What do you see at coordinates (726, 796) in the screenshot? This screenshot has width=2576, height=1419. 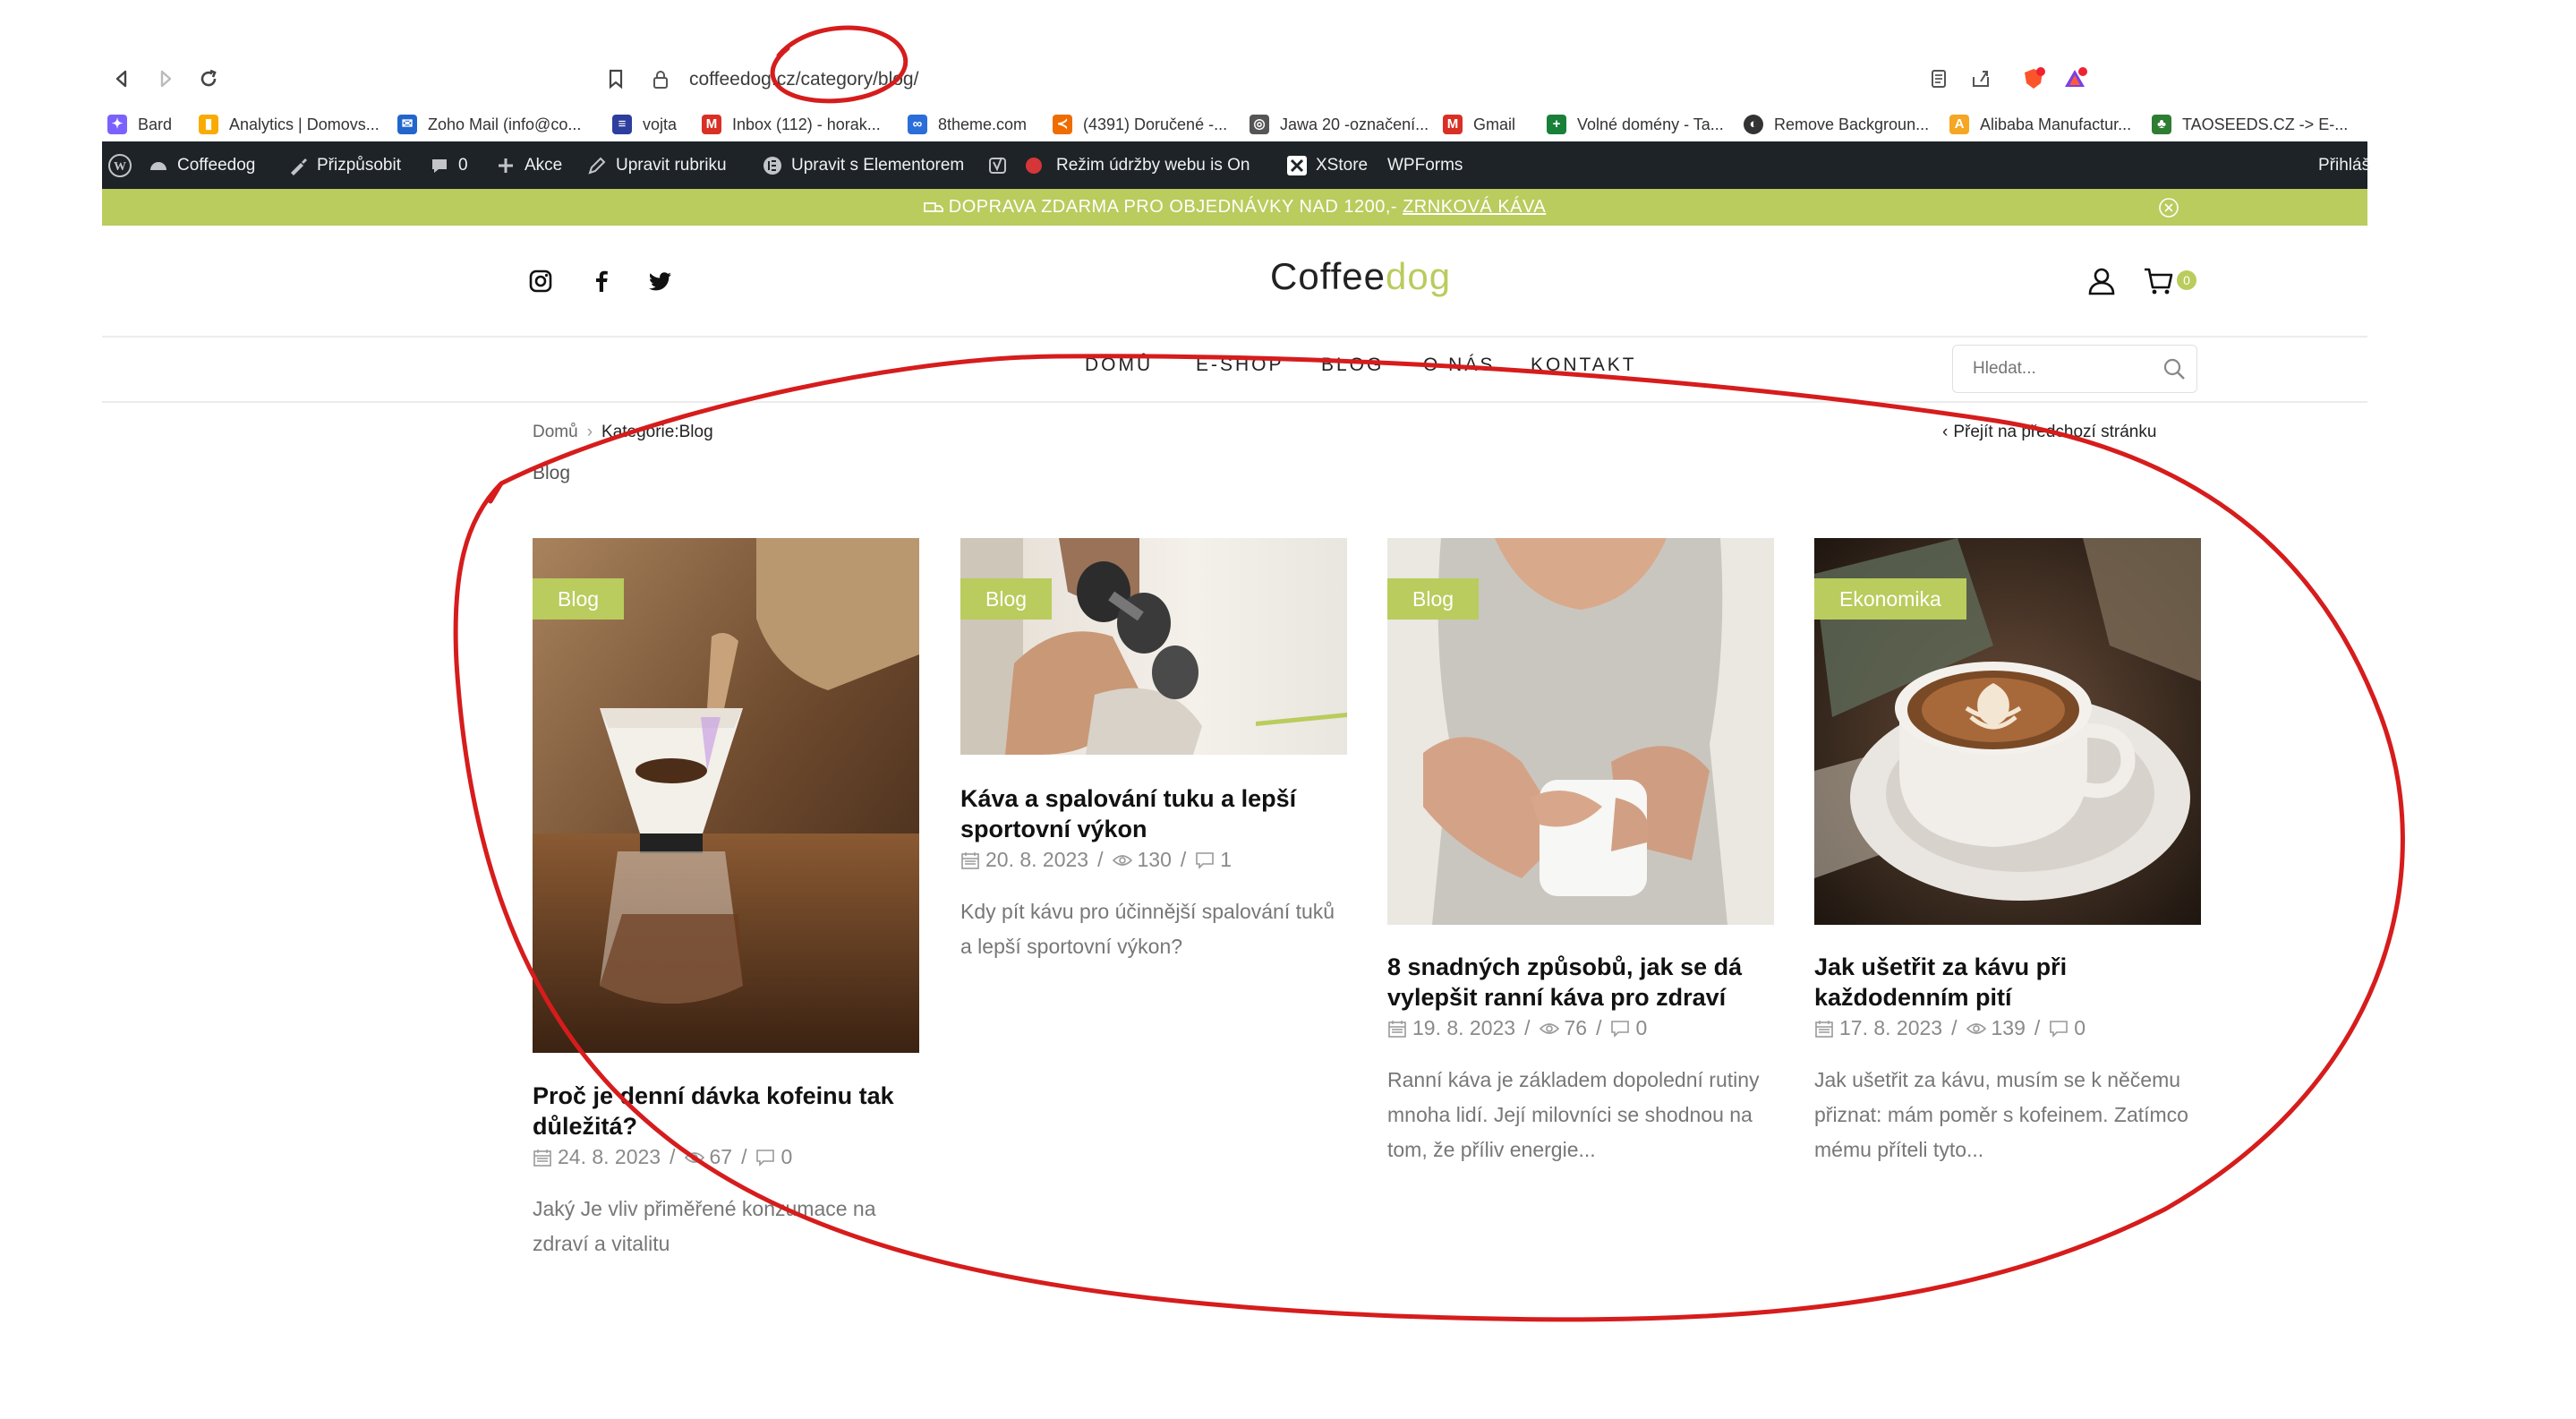 I see `post-image-pourover: Blog` at bounding box center [726, 796].